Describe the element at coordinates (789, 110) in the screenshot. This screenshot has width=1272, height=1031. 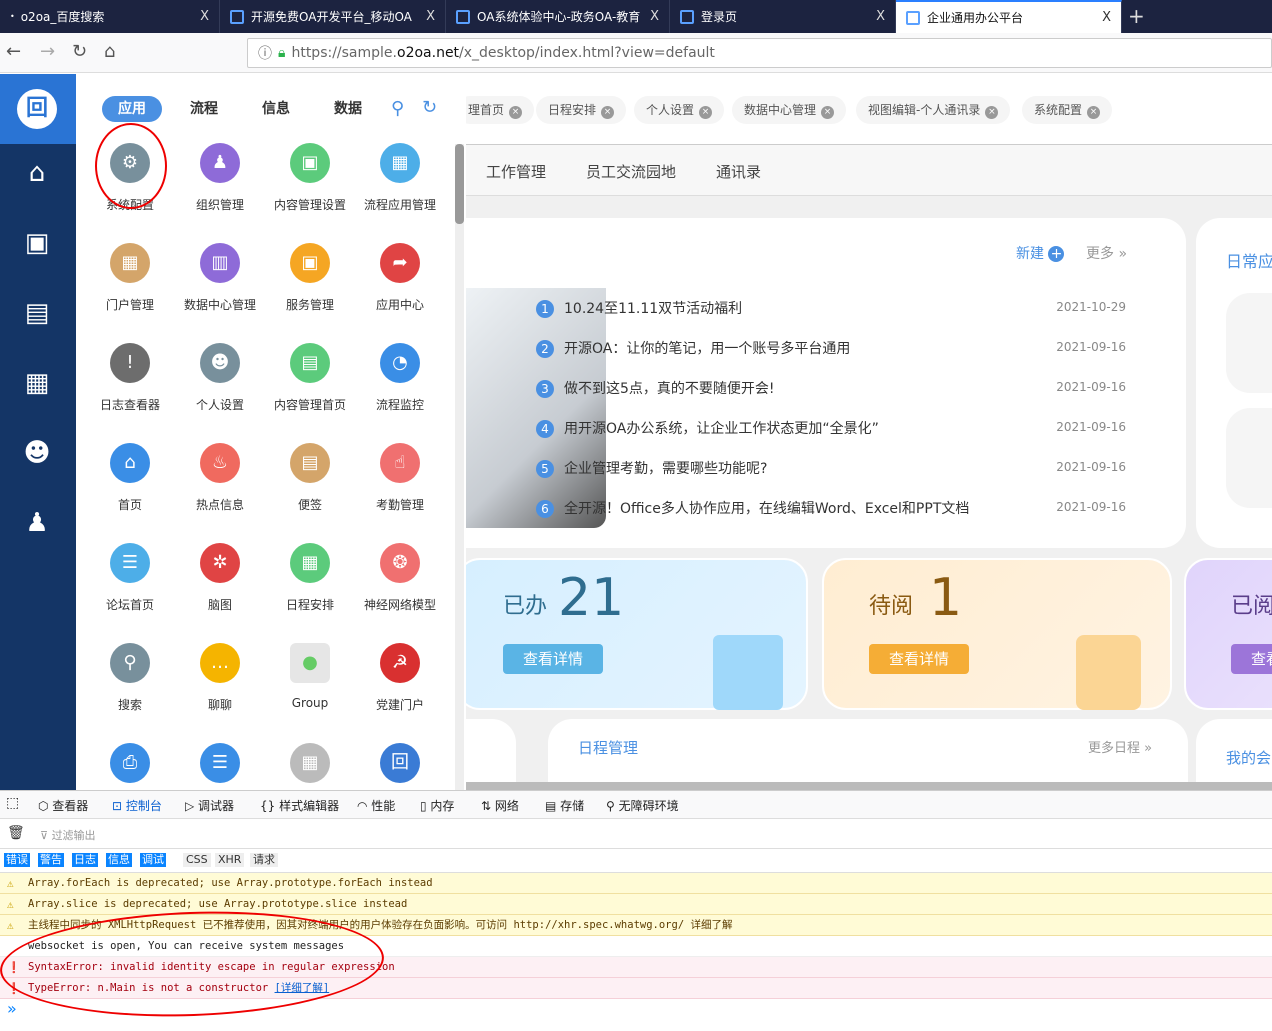
I see `window-tab: 数据中心管理 ×` at that location.